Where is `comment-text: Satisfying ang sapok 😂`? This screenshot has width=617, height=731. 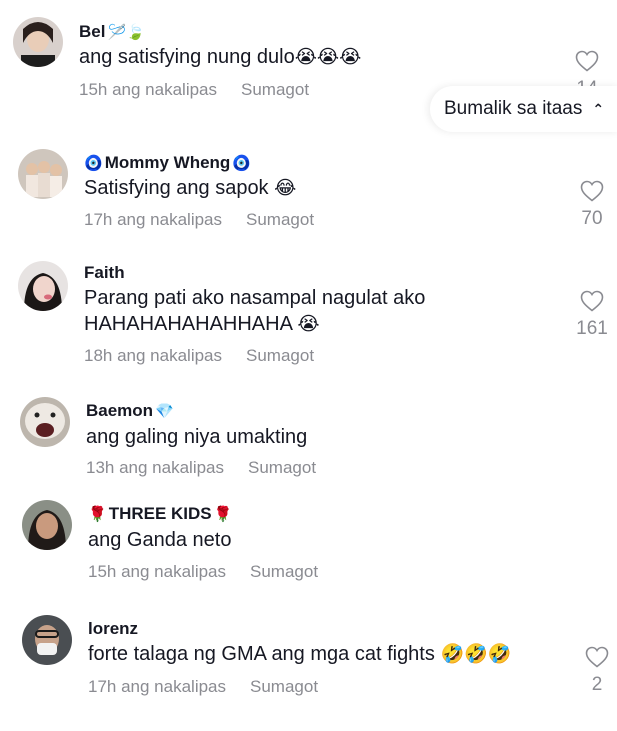 comment-text: Satisfying ang sapok 😂 is located at coordinates (190, 188).